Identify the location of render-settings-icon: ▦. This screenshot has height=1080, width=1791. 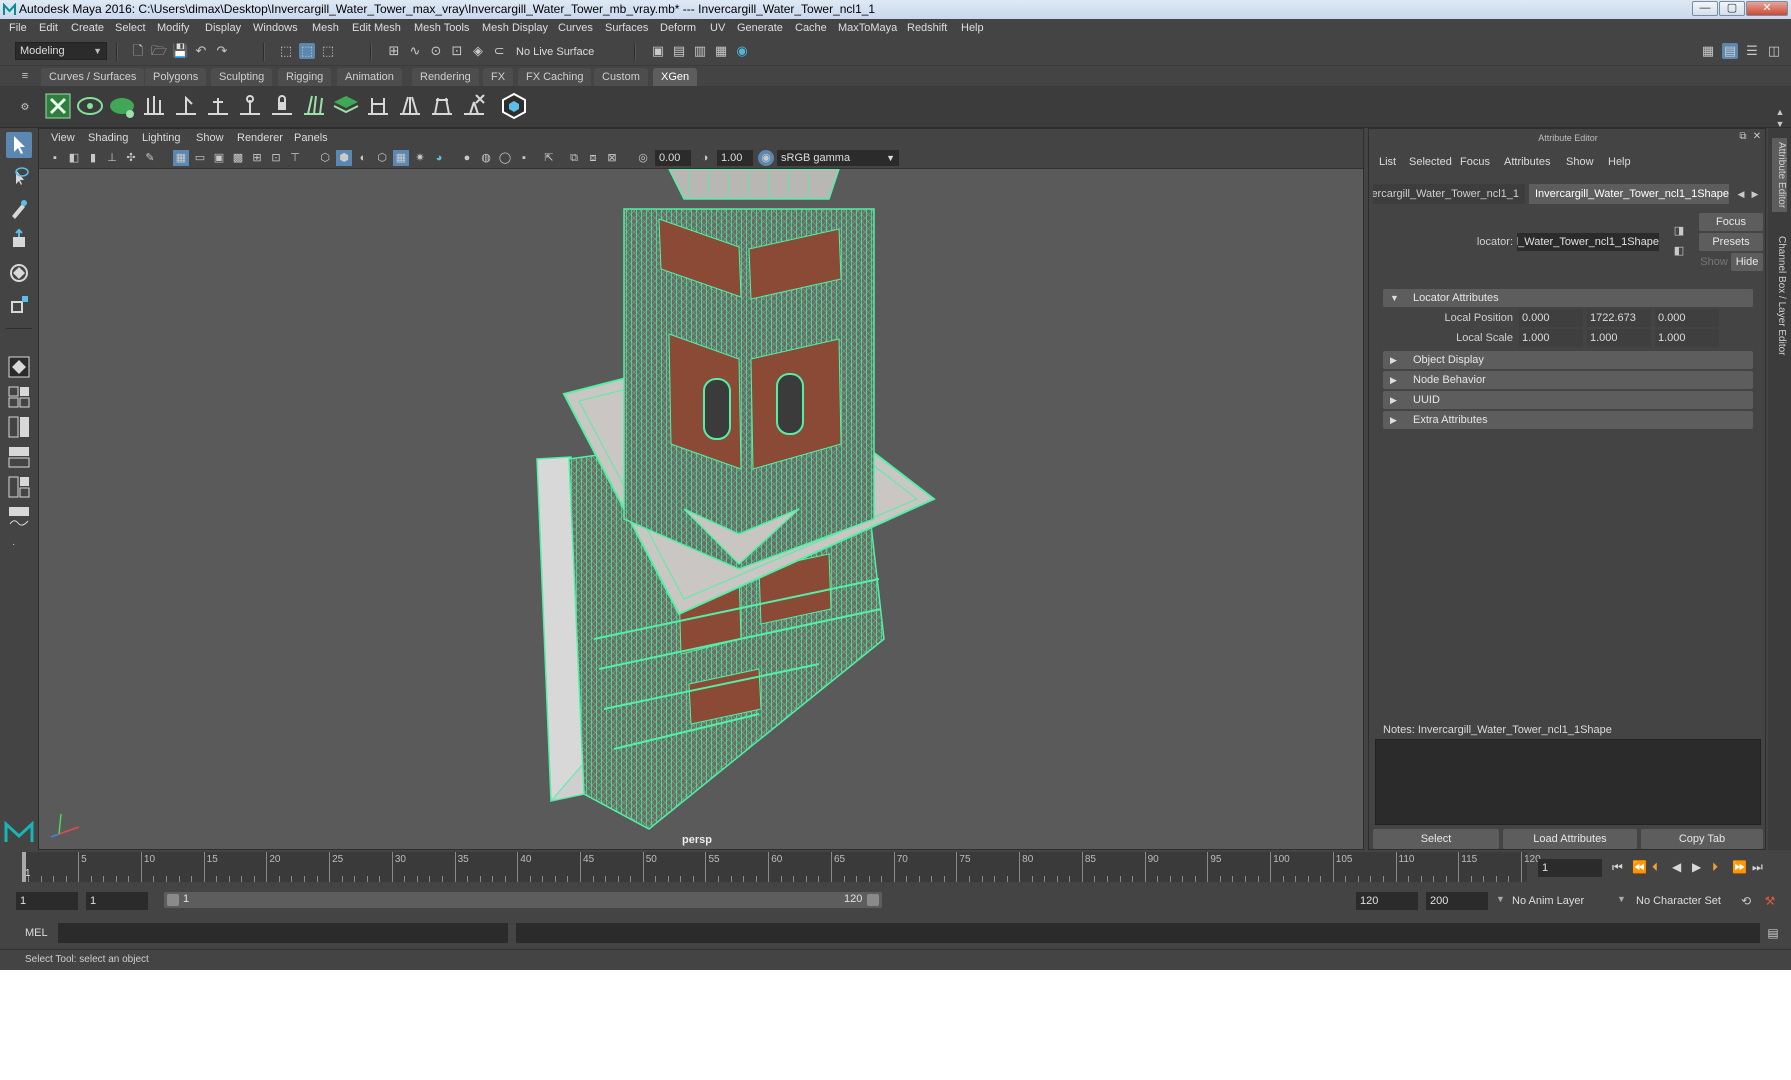
(721, 51).